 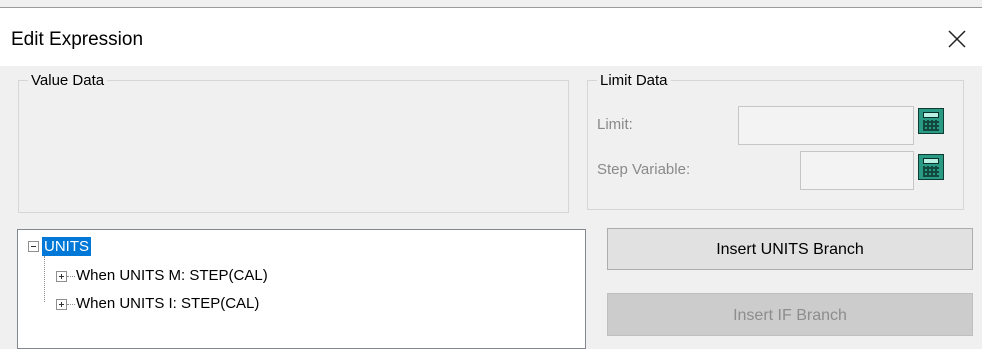 I want to click on tree-connector-line, so click(x=44, y=279).